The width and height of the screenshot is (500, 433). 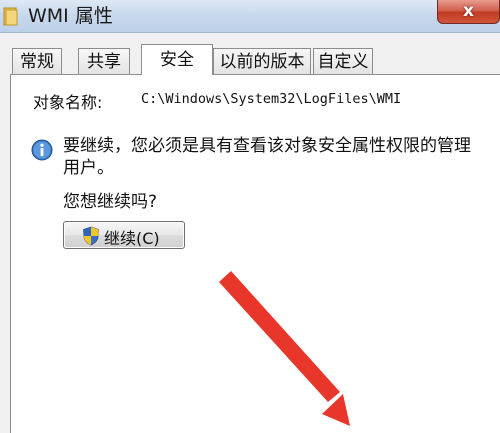 What do you see at coordinates (10, 16) in the screenshot?
I see `folder-icon` at bounding box center [10, 16].